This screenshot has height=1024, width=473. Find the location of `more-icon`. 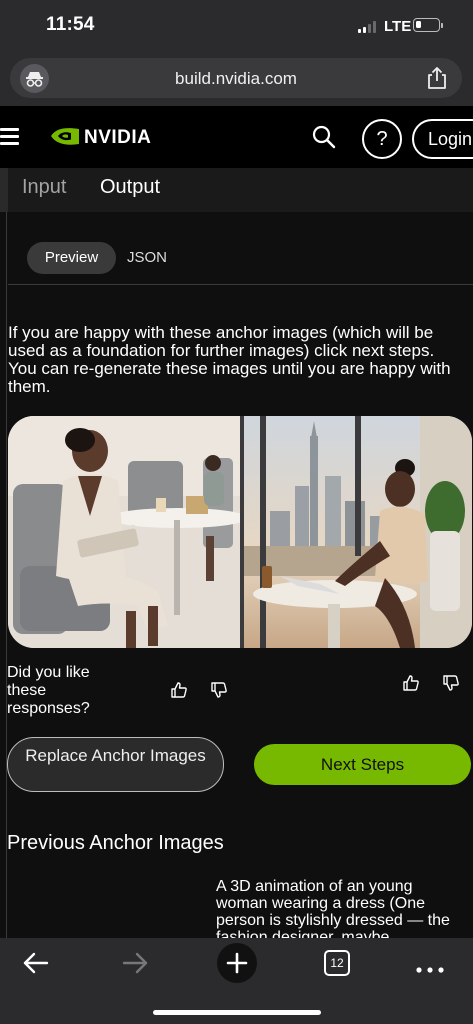

more-icon is located at coordinates (430, 969).